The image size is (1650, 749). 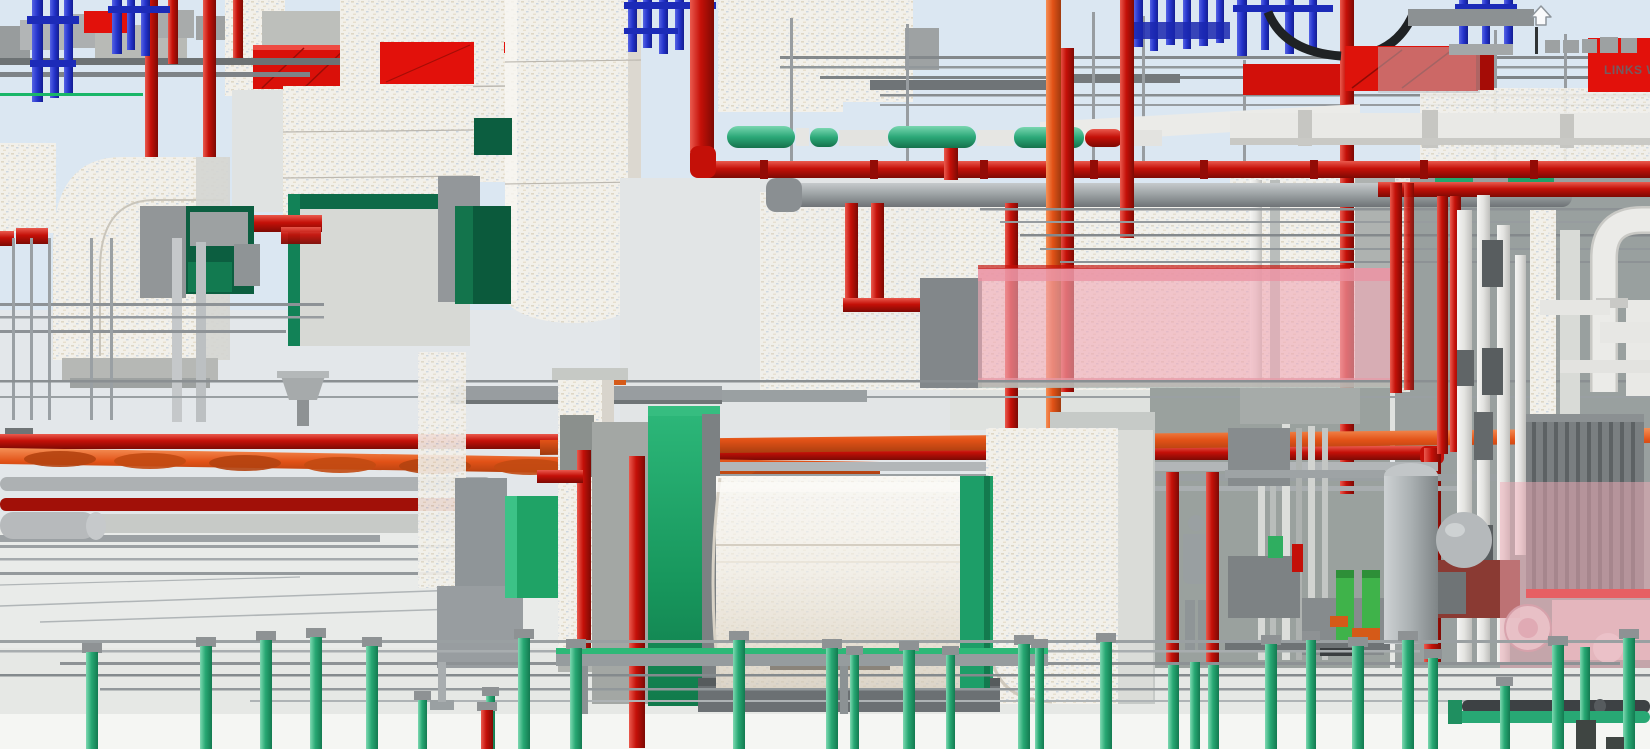 What do you see at coordinates (464, 255) in the screenshot?
I see `equipment-green-tall-light` at bounding box center [464, 255].